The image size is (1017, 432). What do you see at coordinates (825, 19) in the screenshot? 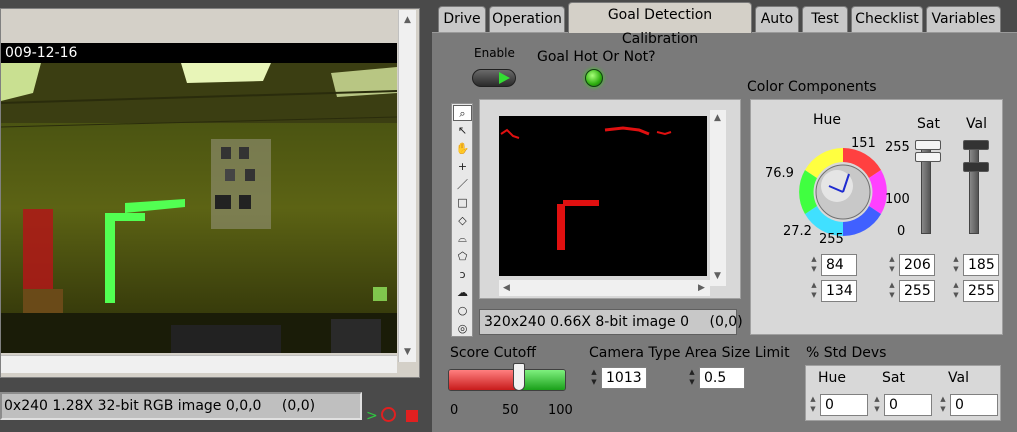
I see `tab-test: Test` at bounding box center [825, 19].